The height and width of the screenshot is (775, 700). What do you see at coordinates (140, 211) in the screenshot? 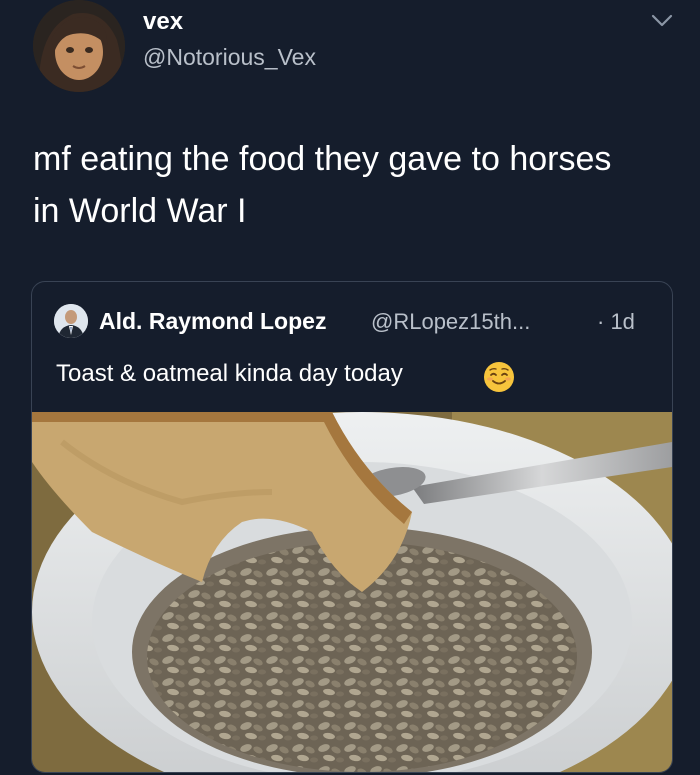
I see `tweet-text-line-2: in World War I` at bounding box center [140, 211].